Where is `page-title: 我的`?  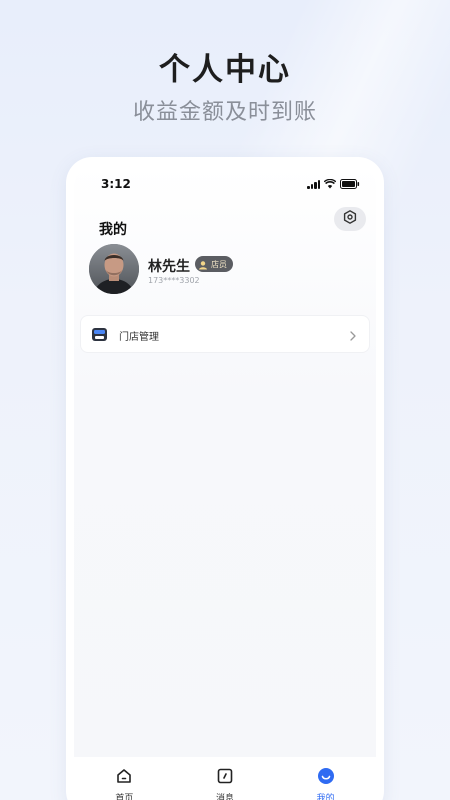 page-title: 我的 is located at coordinates (113, 230).